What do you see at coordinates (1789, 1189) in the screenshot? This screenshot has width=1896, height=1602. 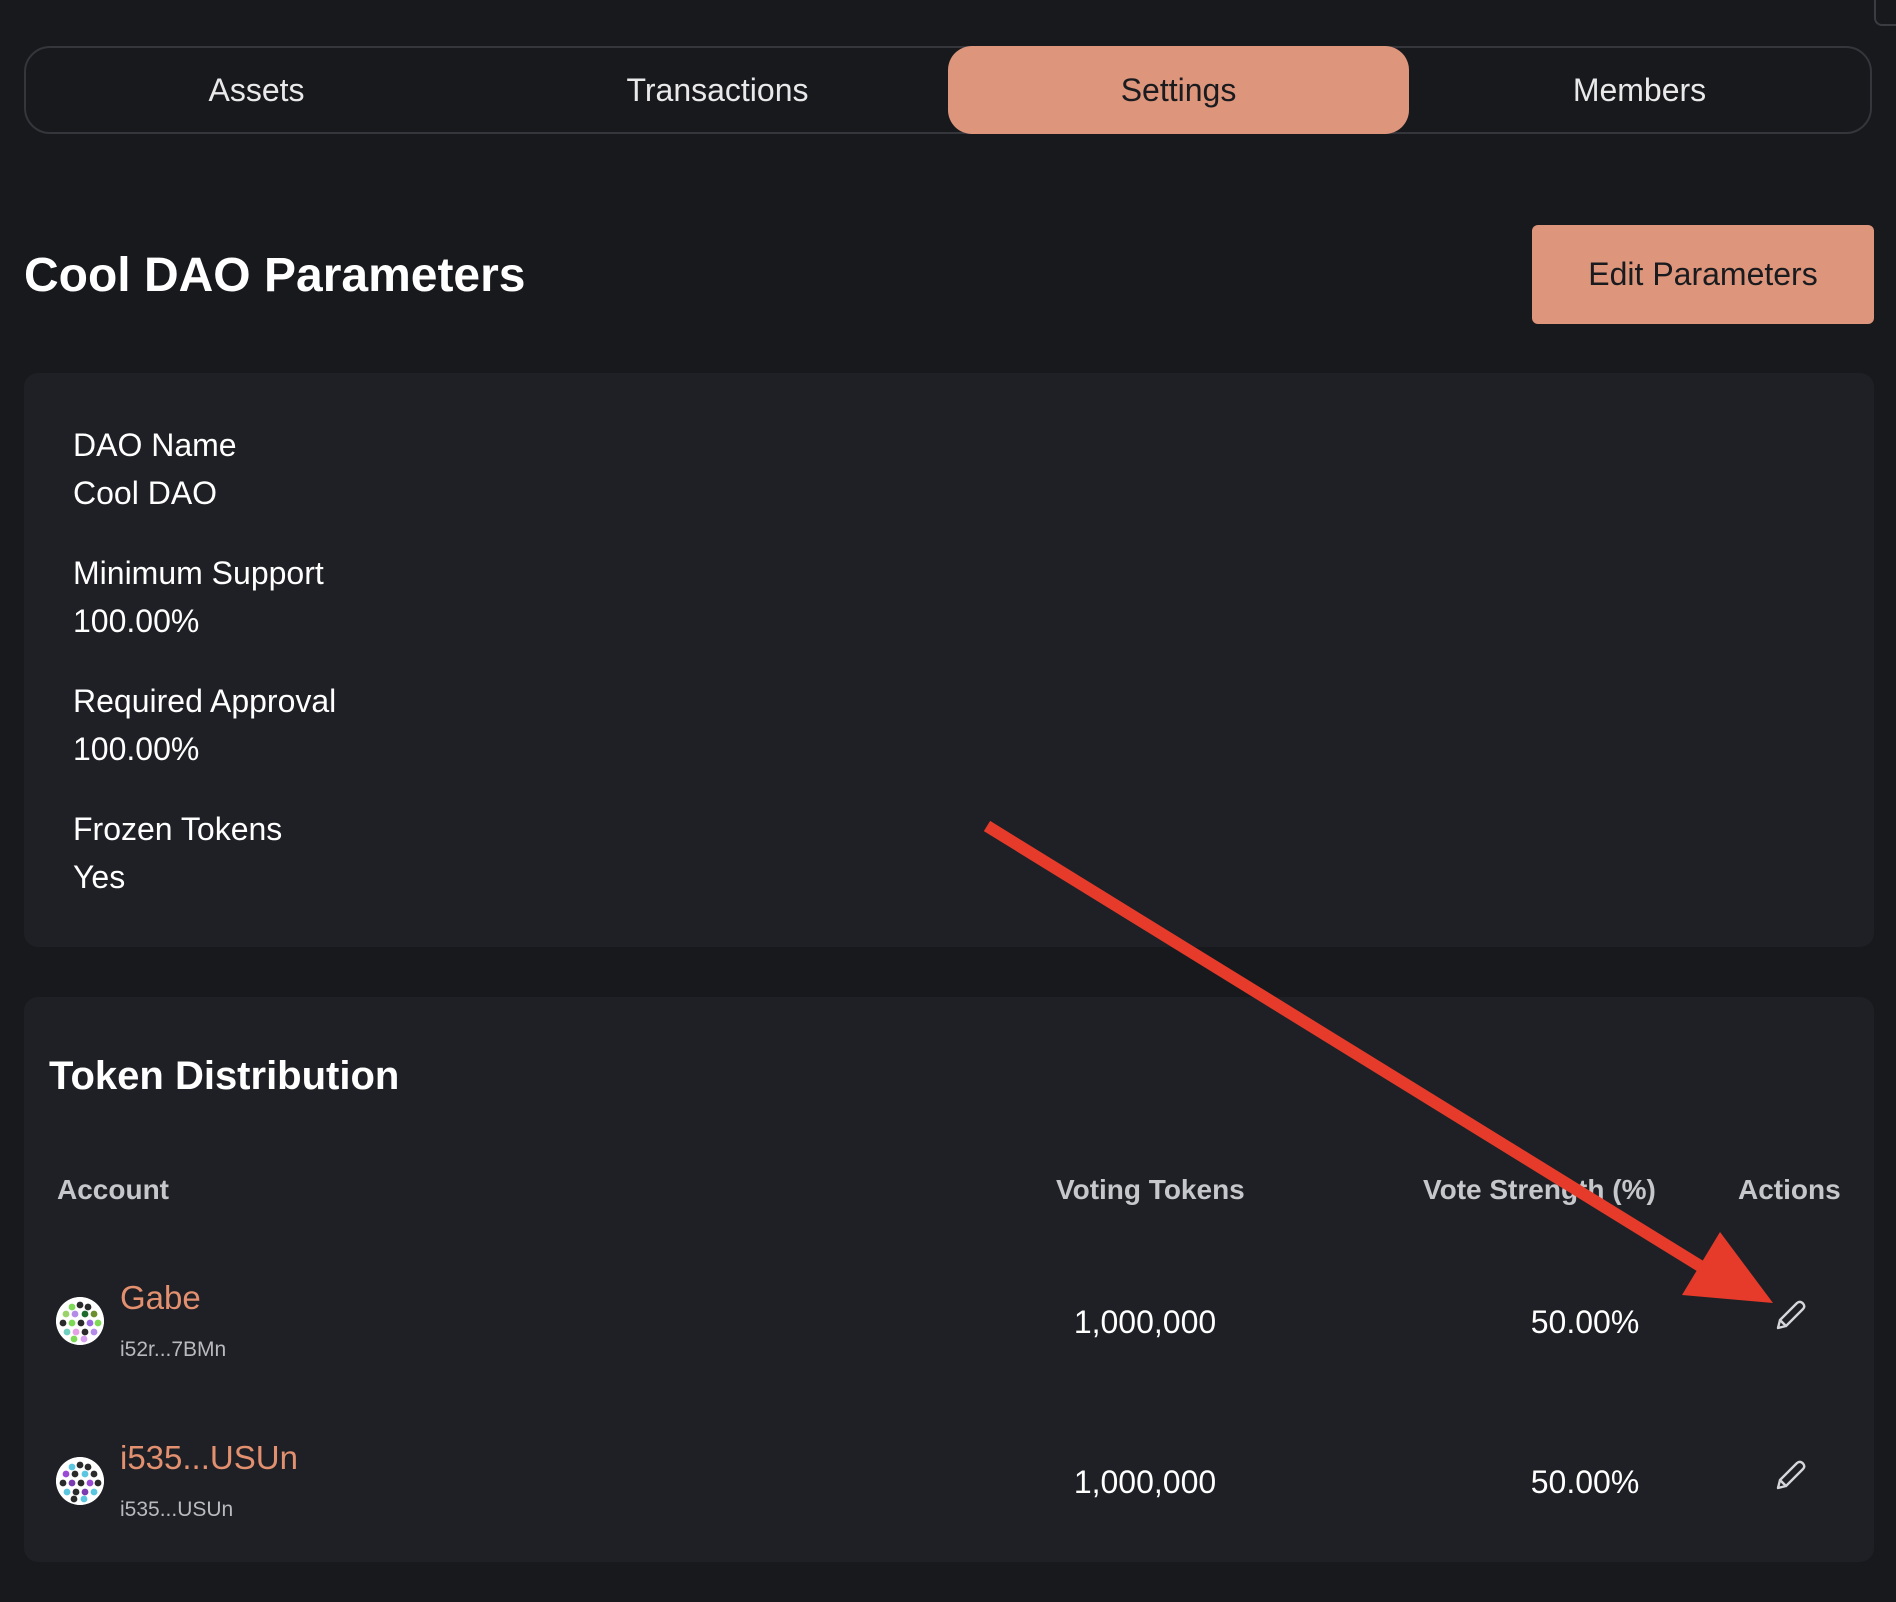 I see `column-header-actions: Actions` at bounding box center [1789, 1189].